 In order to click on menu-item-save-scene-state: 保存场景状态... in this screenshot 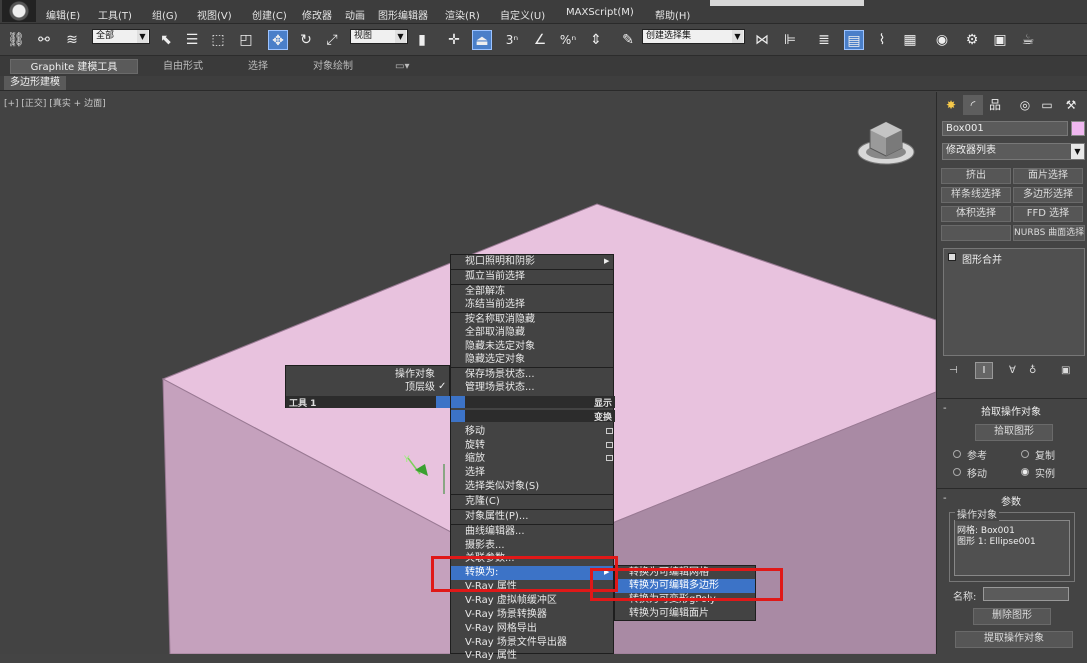, I will do `click(532, 375)`.